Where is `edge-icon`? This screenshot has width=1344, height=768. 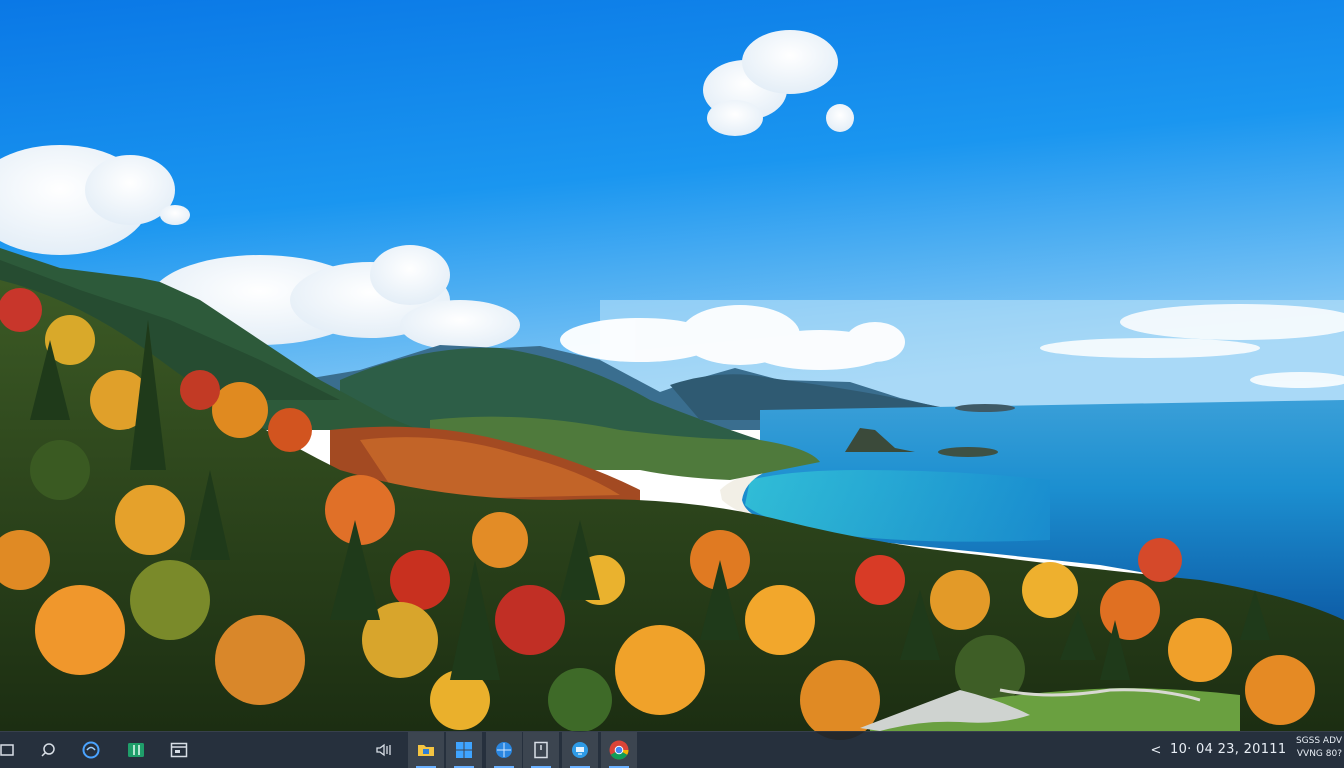 edge-icon is located at coordinates (91, 750).